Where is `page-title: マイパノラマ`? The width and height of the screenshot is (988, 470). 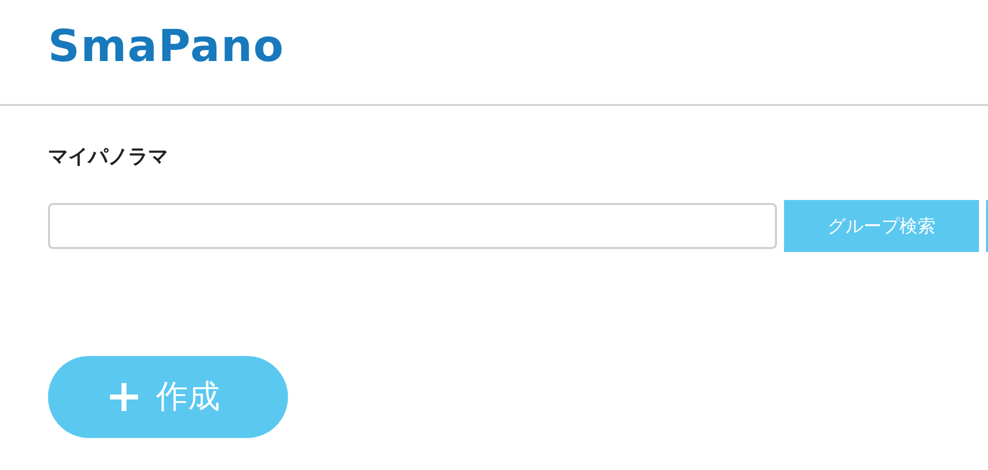 page-title: マイパノラマ is located at coordinates (108, 156).